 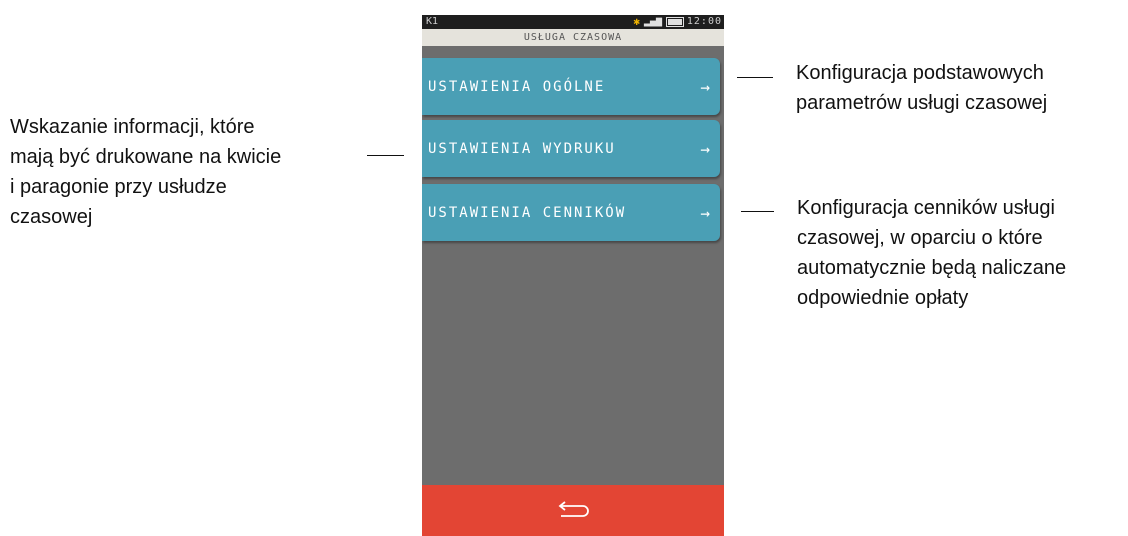 I want to click on bluetooth-icon: ✱, so click(x=636, y=21).